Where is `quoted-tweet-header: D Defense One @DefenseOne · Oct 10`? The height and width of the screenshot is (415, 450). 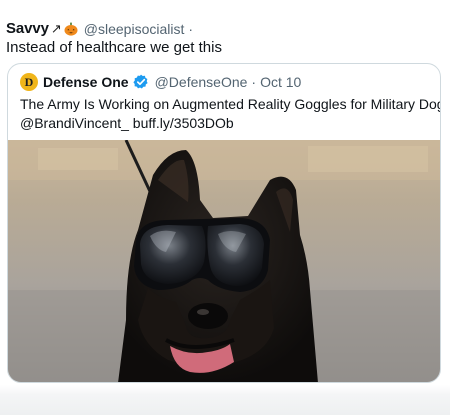 quoted-tweet-header: D Defense One @DefenseOne · Oct 10 is located at coordinates (160, 82).